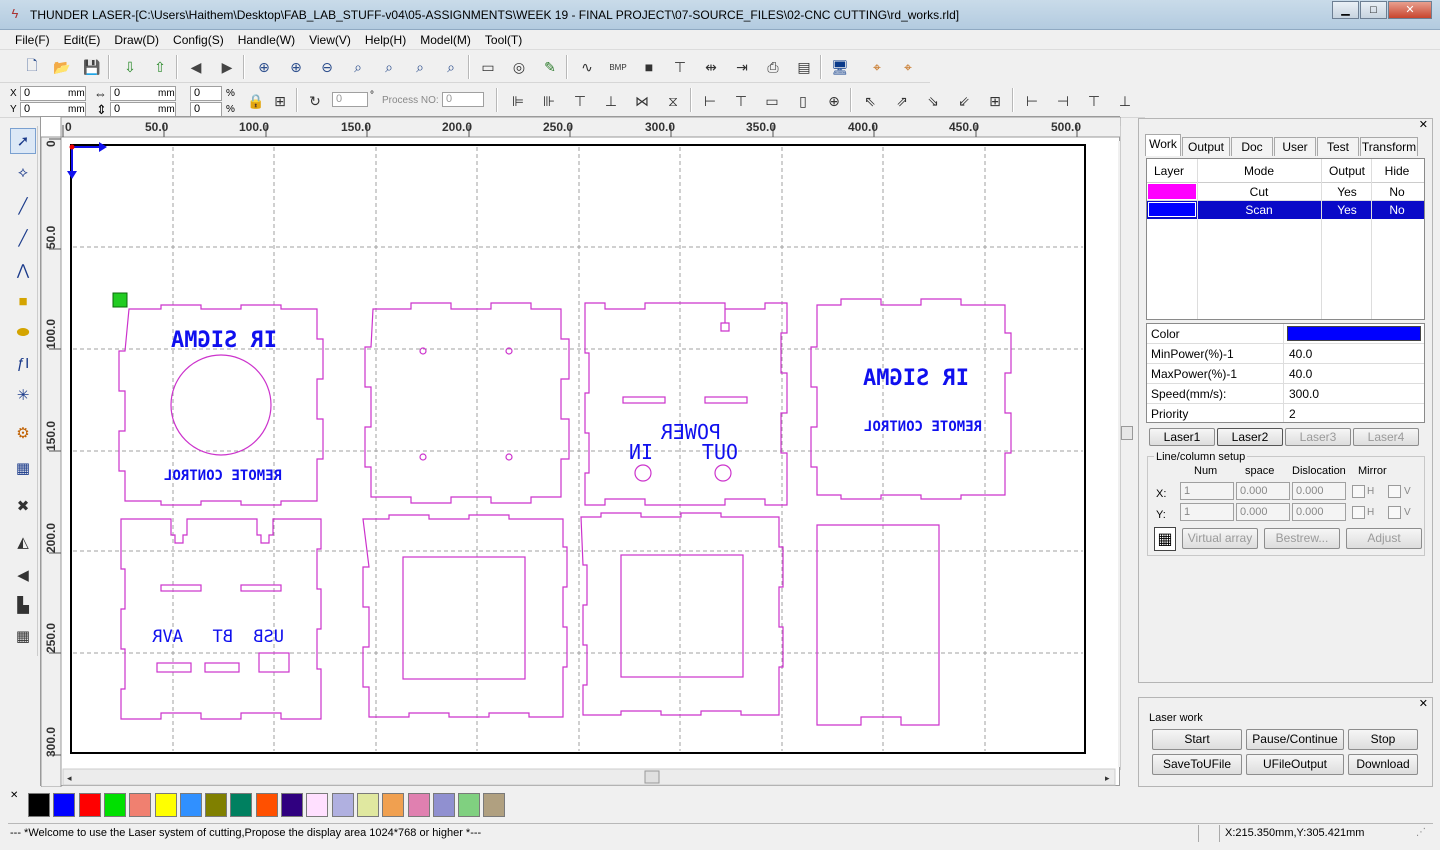  I want to click on node-edit-icon: ⟡, so click(23, 172).